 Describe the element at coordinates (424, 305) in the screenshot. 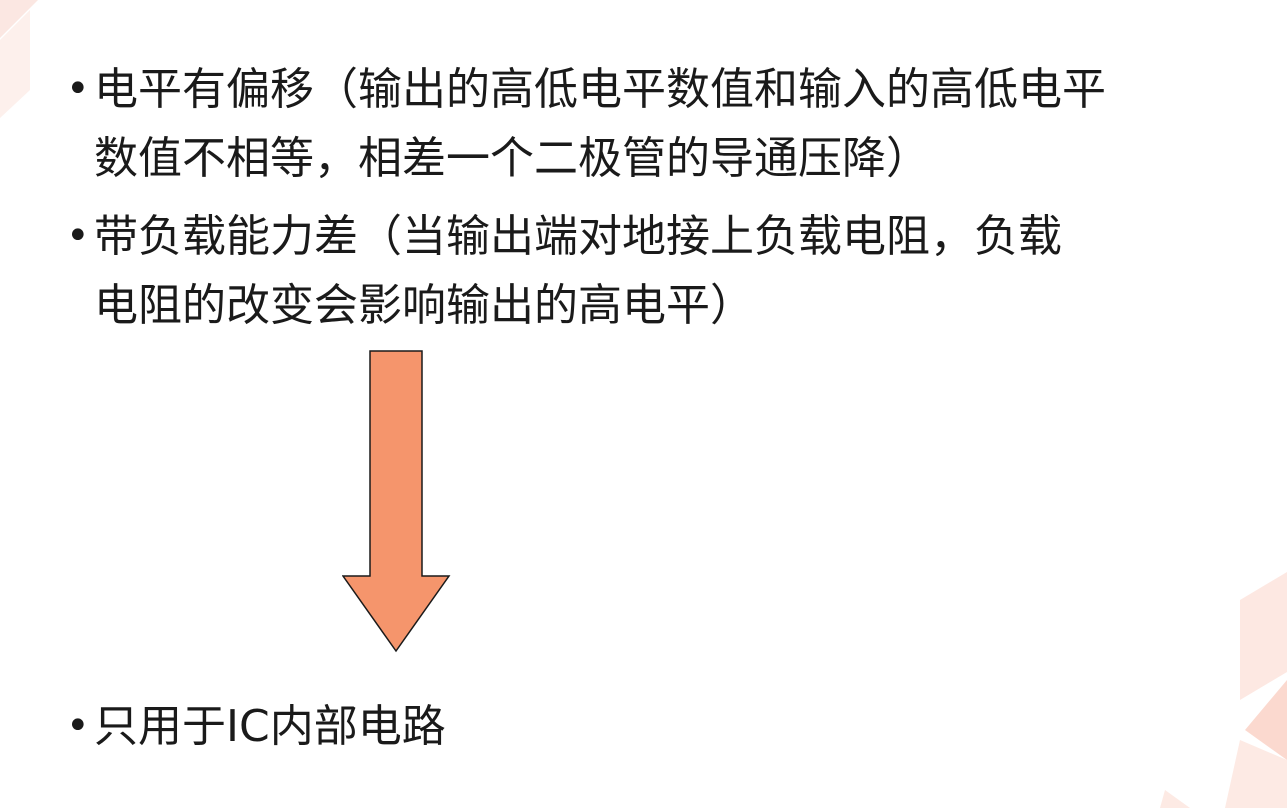

I see `bullet-text-line: 电阻的改变会影响输出的高电平）` at that location.